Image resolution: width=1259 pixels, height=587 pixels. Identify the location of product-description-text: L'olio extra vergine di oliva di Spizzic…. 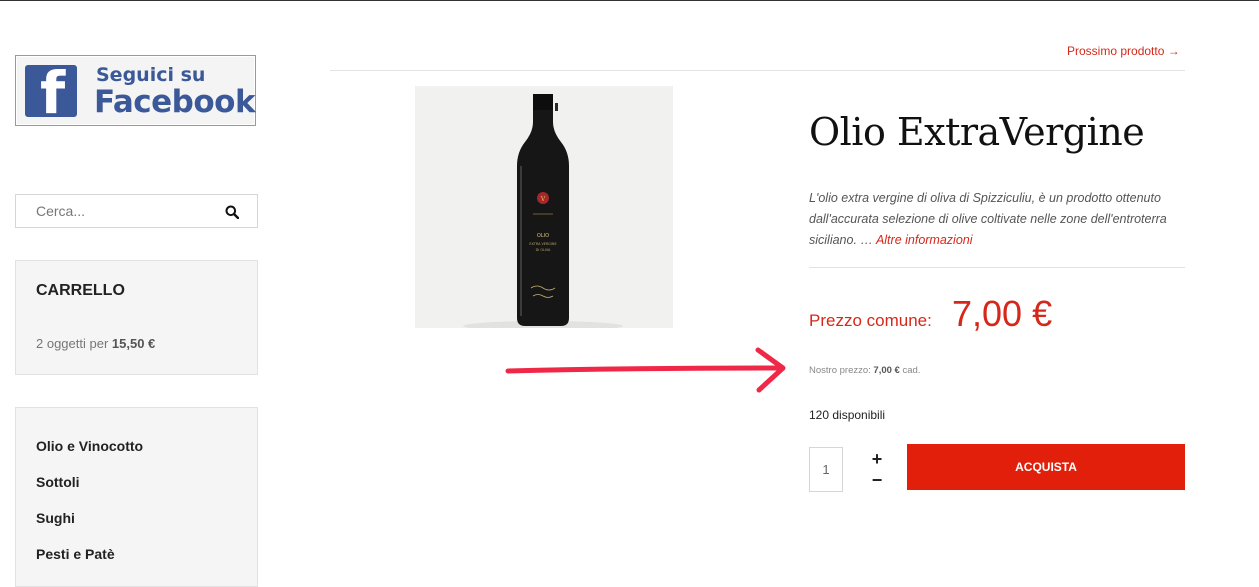
(988, 219).